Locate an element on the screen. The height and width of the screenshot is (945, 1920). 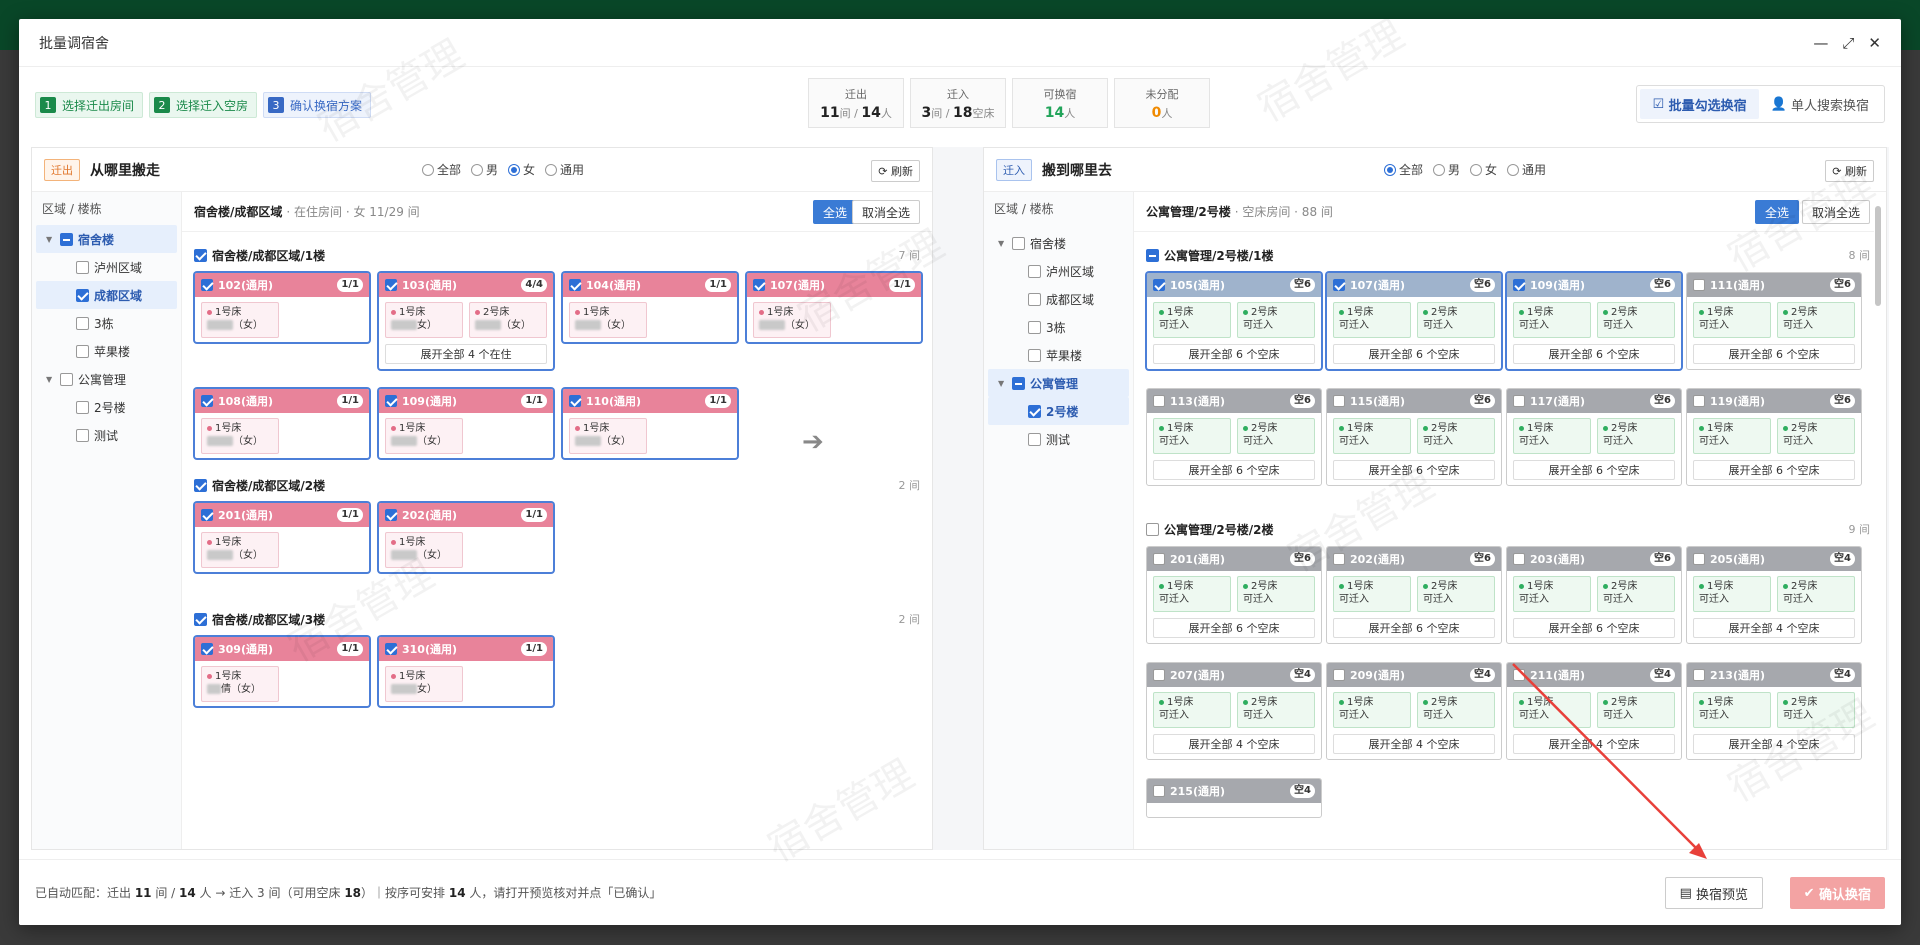
room-card: 202(通用) 1/1 1号床 （女） is located at coordinates (466, 537).